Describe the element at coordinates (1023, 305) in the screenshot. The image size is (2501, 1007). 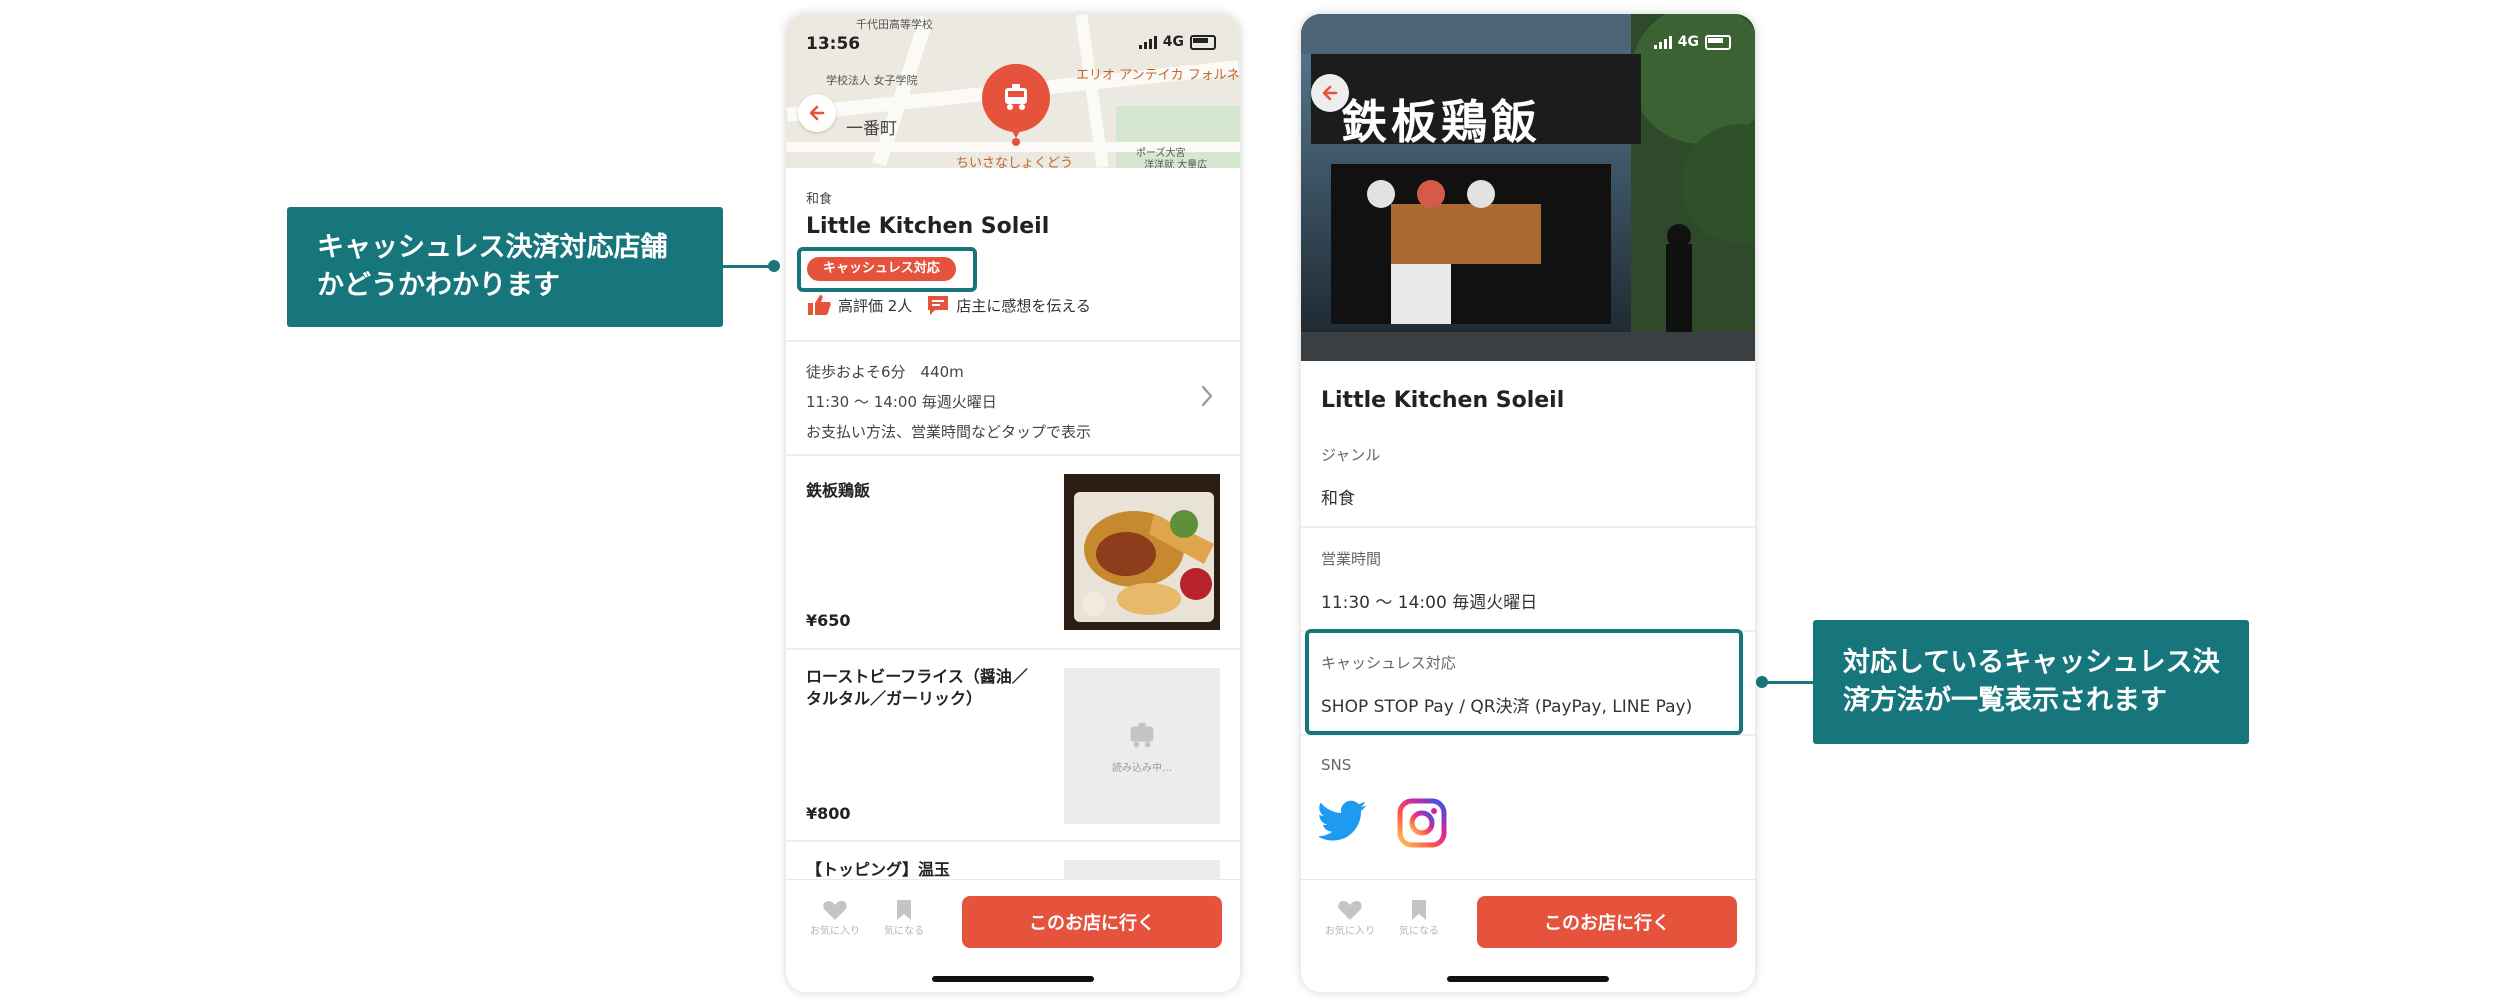
I see `feedback-link: 店主に感想を伝える` at that location.